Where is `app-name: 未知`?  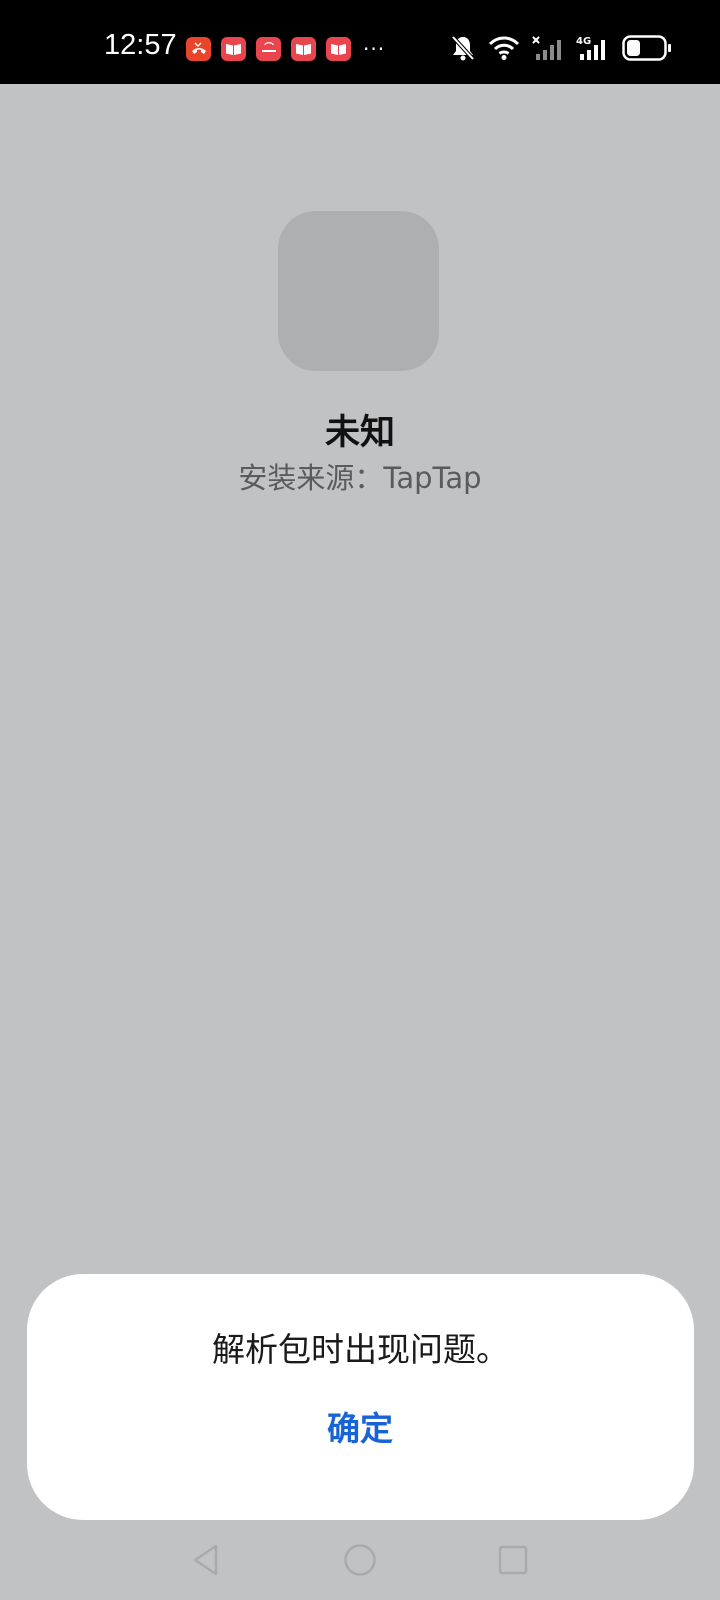 app-name: 未知 is located at coordinates (359, 433).